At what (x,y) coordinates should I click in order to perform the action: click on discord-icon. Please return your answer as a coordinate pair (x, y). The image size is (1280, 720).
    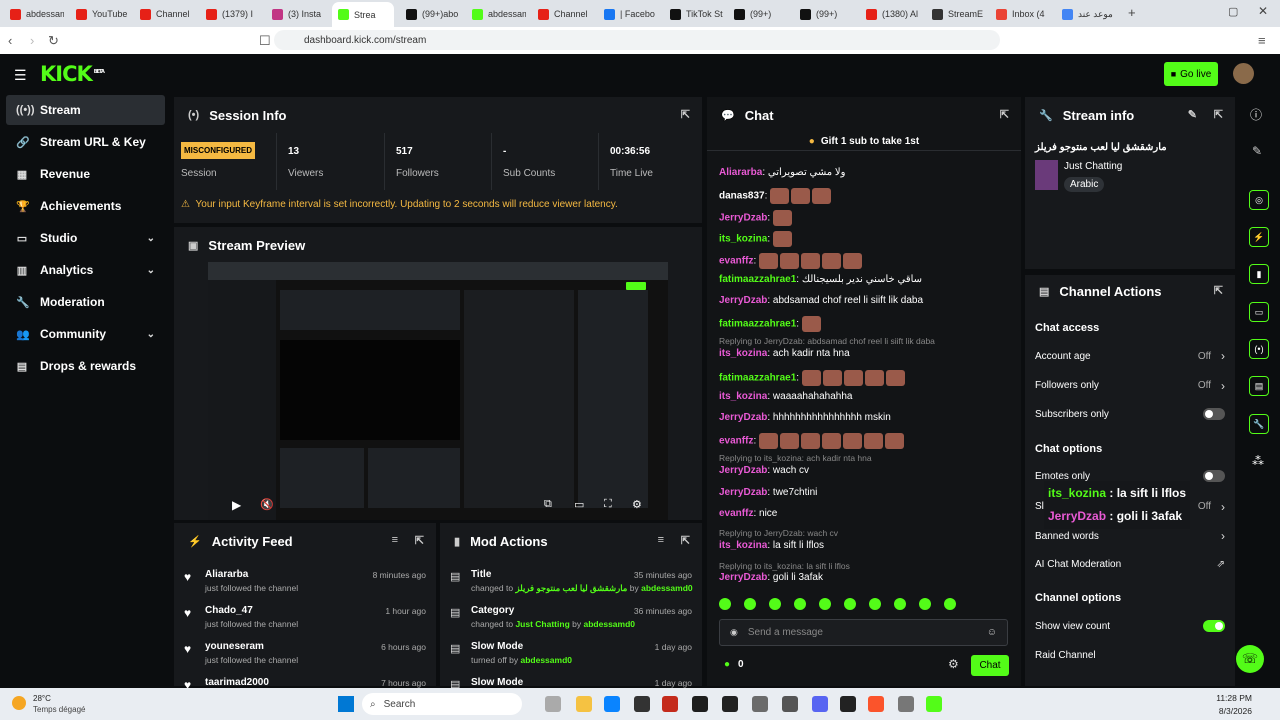
    Looking at the image, I should click on (820, 704).